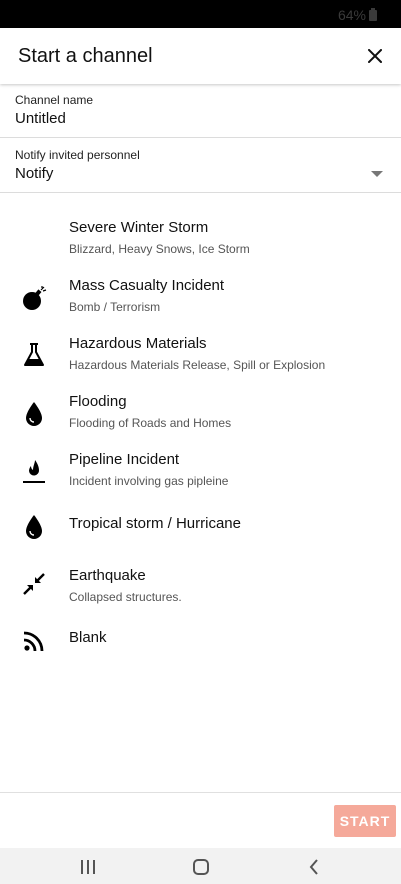 This screenshot has width=401, height=884. I want to click on list-item-subtitle: Bomb / Terrorism, so click(115, 307).